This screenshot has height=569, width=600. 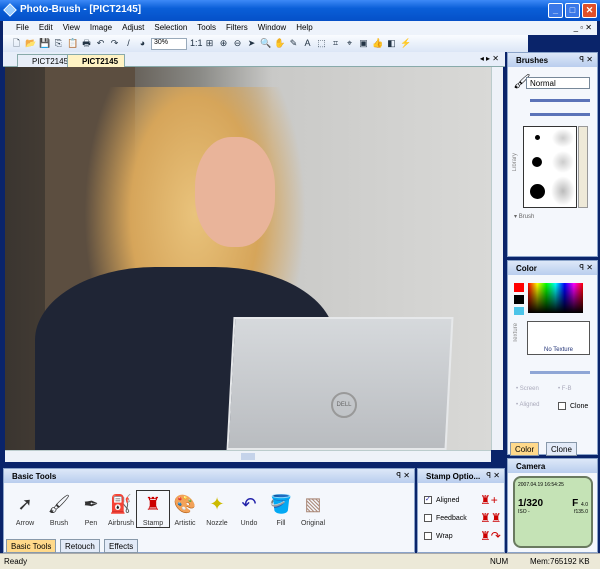 What do you see at coordinates (128, 43) in the screenshot?
I see `brush-icon: /` at bounding box center [128, 43].